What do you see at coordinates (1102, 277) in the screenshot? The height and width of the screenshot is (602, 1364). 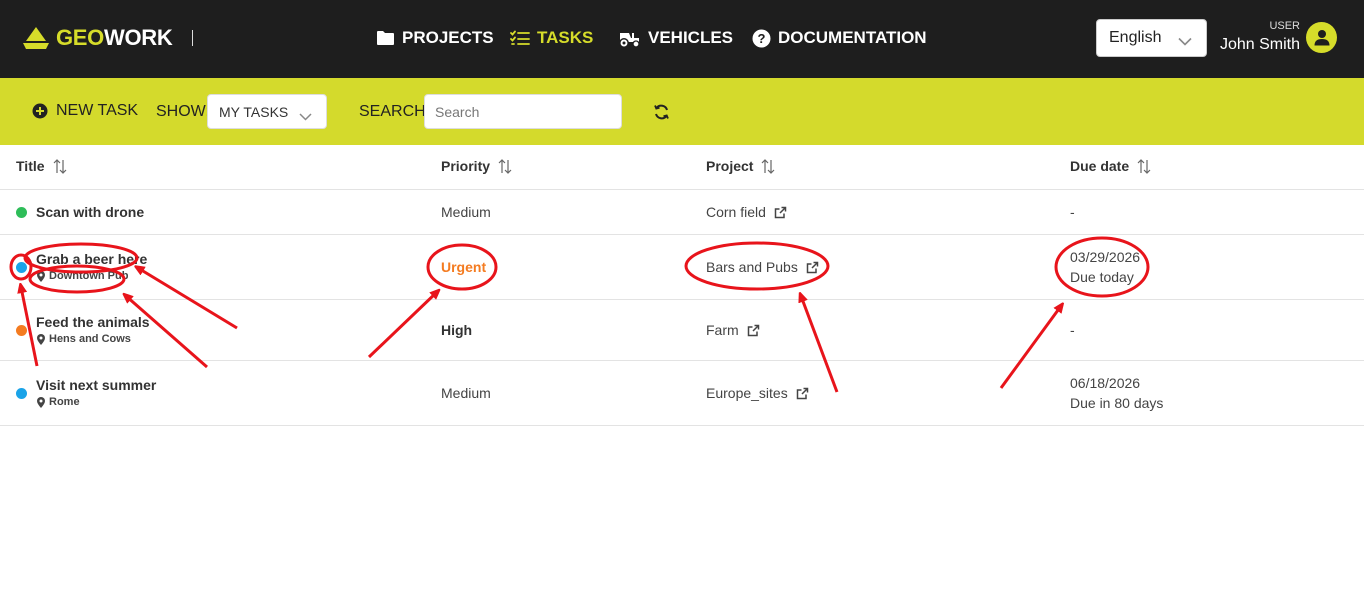 I see `task-due-note: Due today` at bounding box center [1102, 277].